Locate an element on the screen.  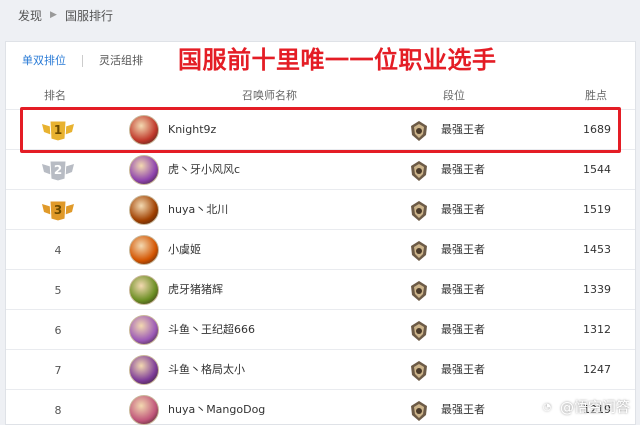
rank-cell: 6 is located at coordinates (58, 330).